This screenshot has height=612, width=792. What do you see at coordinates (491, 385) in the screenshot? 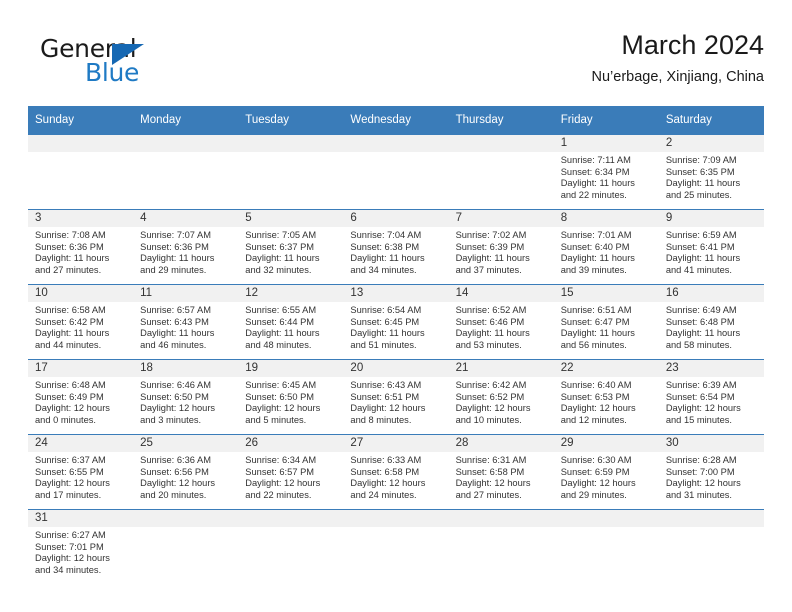
I see `sunrise-text: Sunrise: 6:42 AM` at bounding box center [491, 385].